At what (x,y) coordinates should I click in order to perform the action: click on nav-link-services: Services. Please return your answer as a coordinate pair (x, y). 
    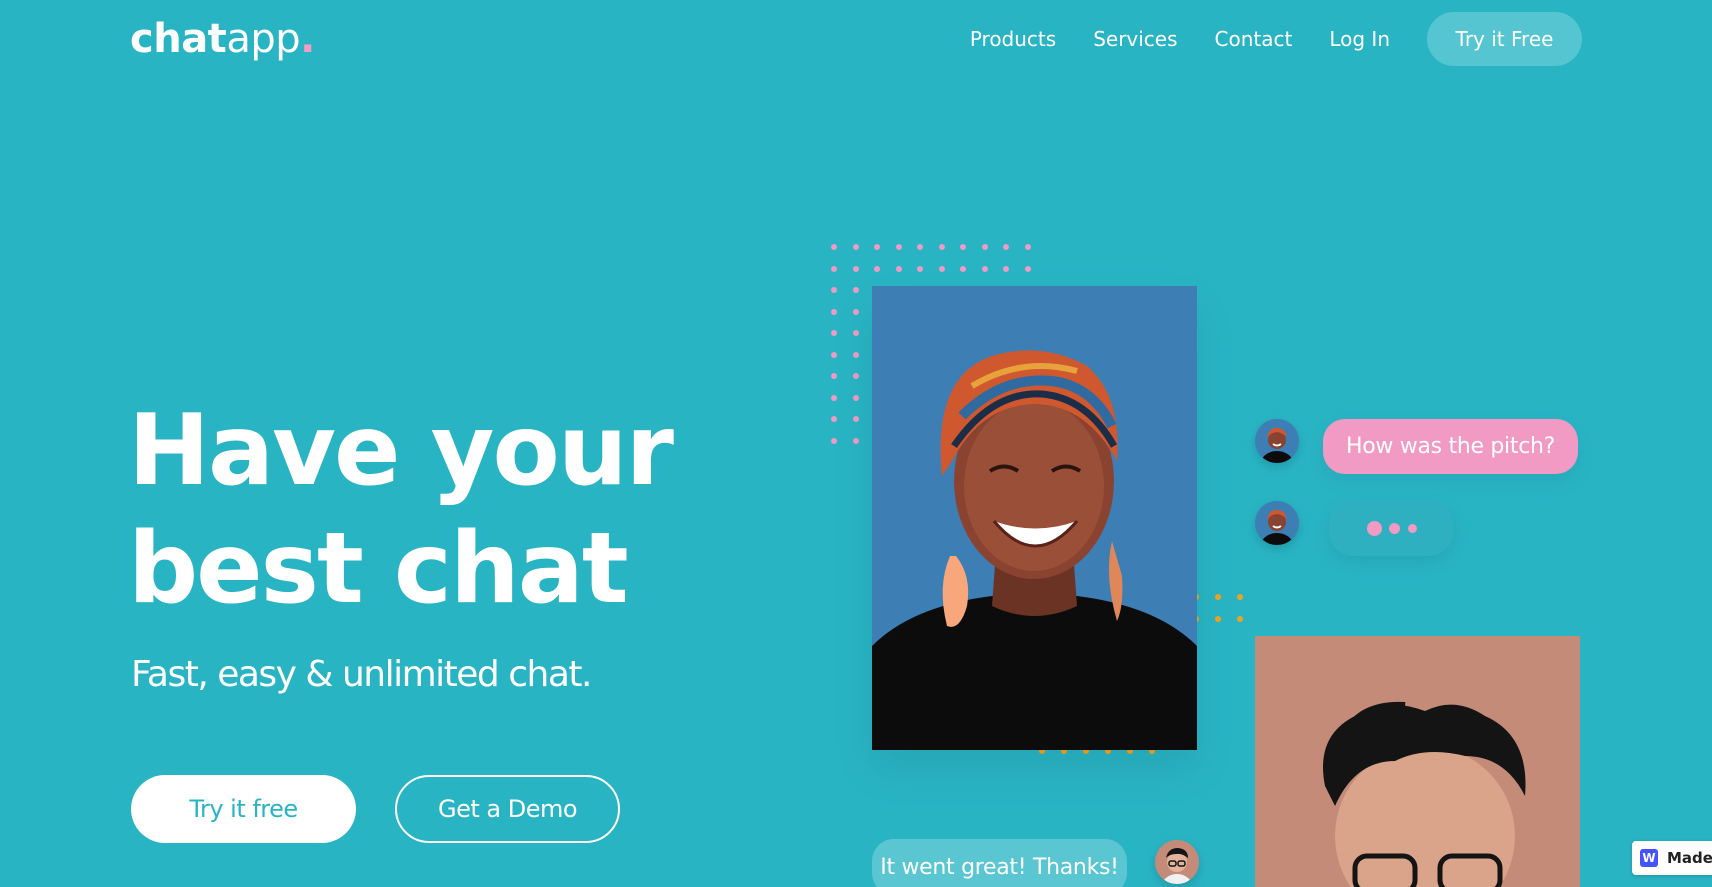
    Looking at the image, I should click on (1135, 39).